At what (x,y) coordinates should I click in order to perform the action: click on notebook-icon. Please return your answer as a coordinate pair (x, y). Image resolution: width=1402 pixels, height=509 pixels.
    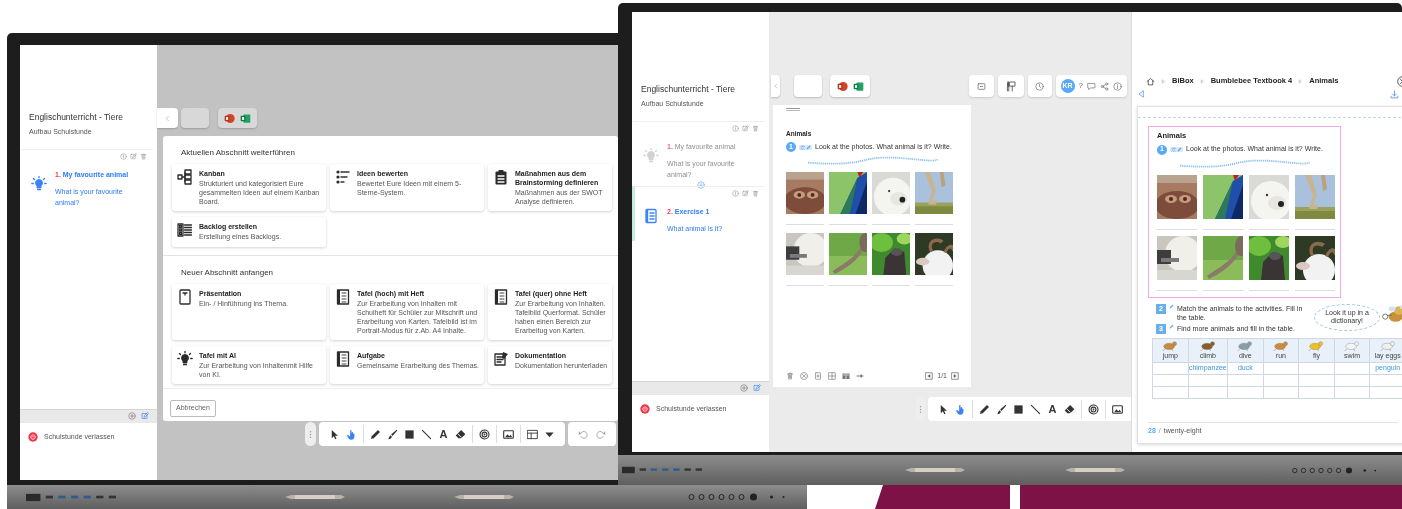
    Looking at the image, I should click on (343, 359).